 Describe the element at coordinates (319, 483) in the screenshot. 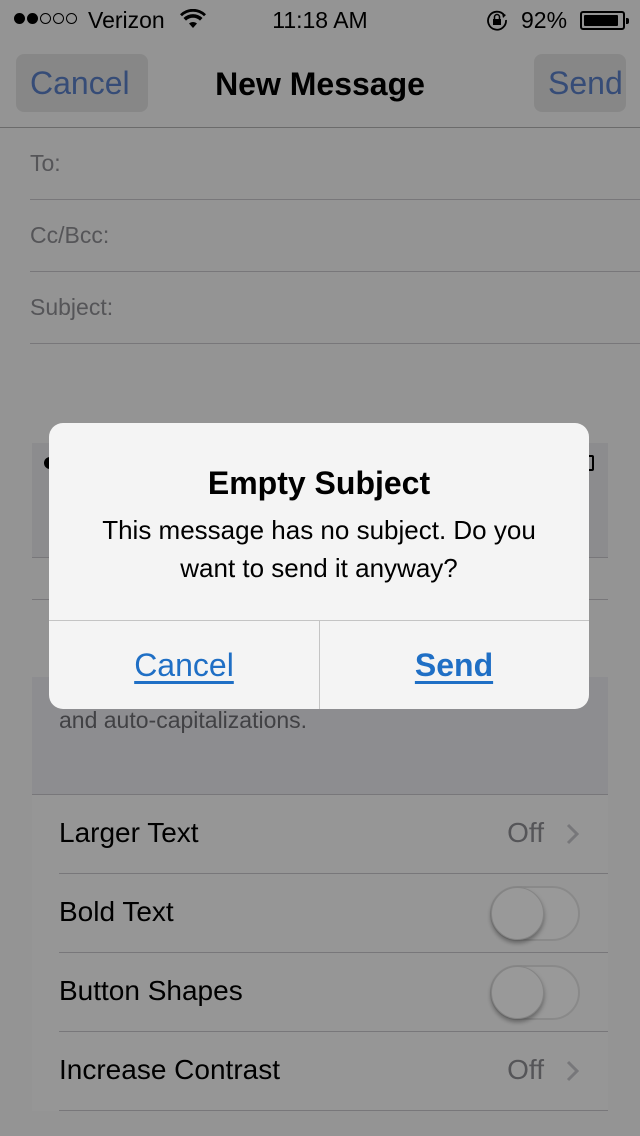

I see `alert-title: Empty Subject` at that location.